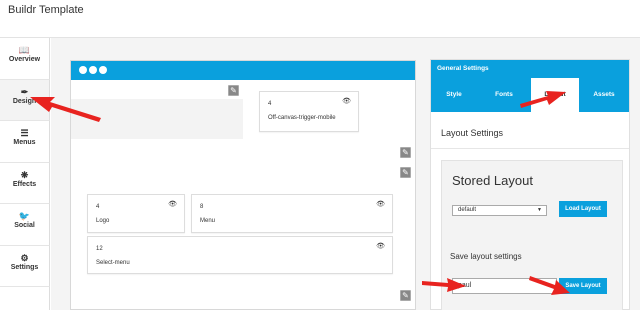  What do you see at coordinates (24, 91) in the screenshot?
I see `brush-icon: ✒` at bounding box center [24, 91].